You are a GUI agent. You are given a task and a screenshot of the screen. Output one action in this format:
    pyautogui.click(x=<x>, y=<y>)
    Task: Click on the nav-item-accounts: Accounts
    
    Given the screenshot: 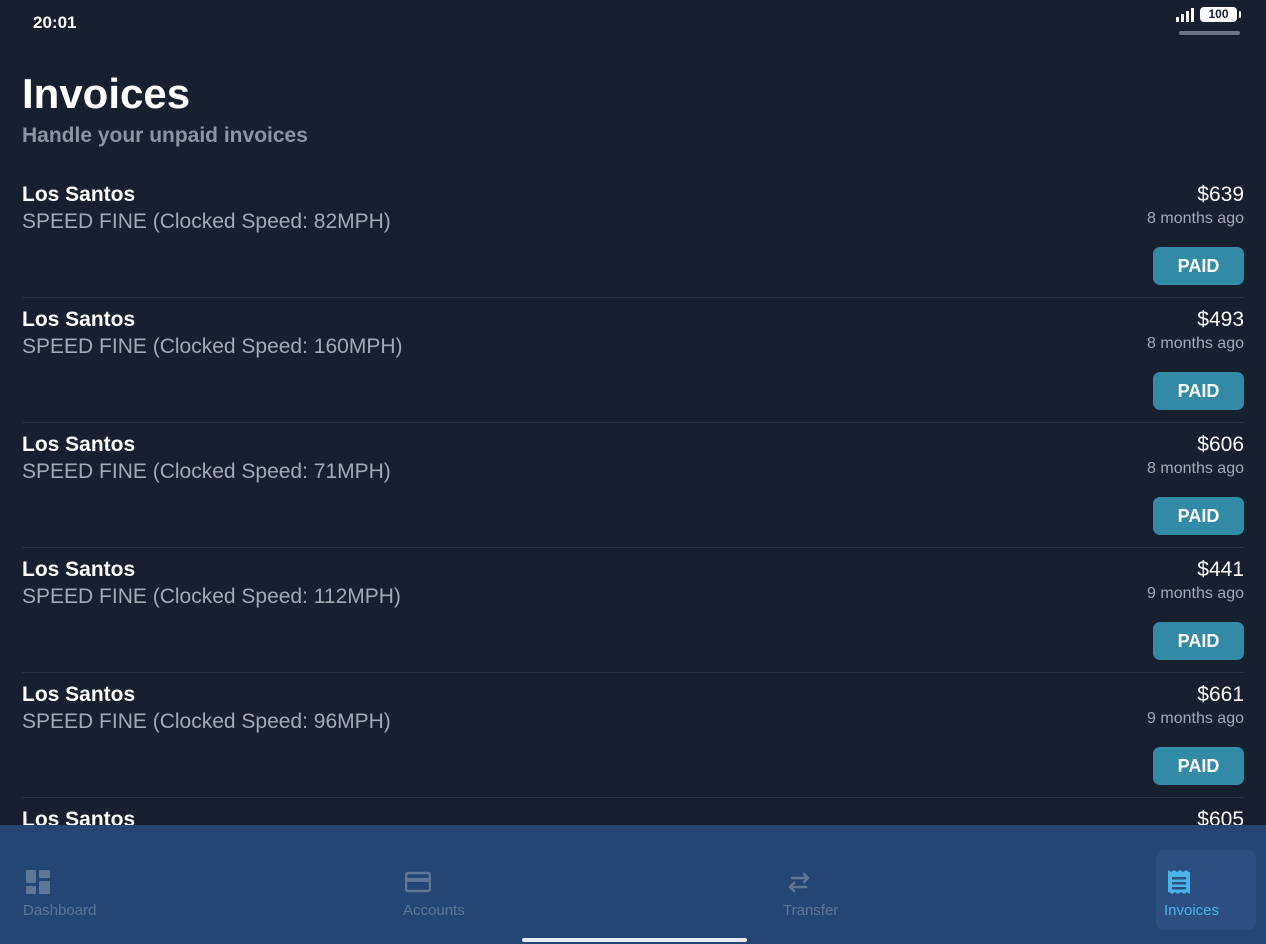 What is the action you would take?
    pyautogui.click(x=430, y=890)
    